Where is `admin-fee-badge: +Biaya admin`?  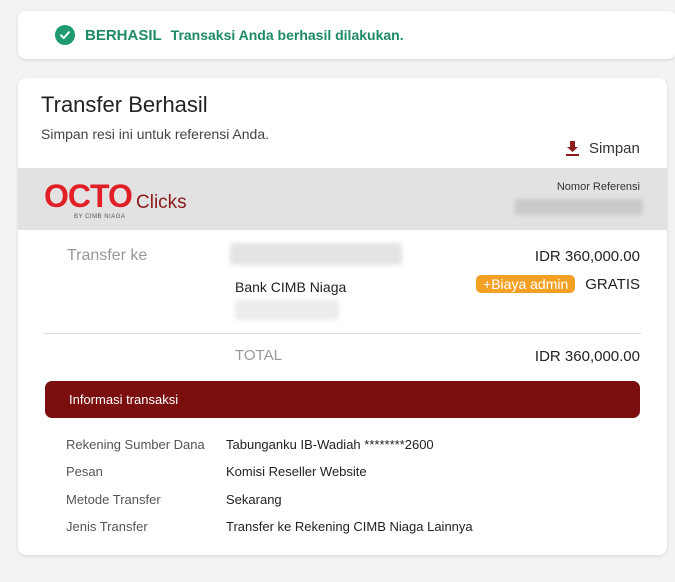 admin-fee-badge: +Biaya admin is located at coordinates (526, 284).